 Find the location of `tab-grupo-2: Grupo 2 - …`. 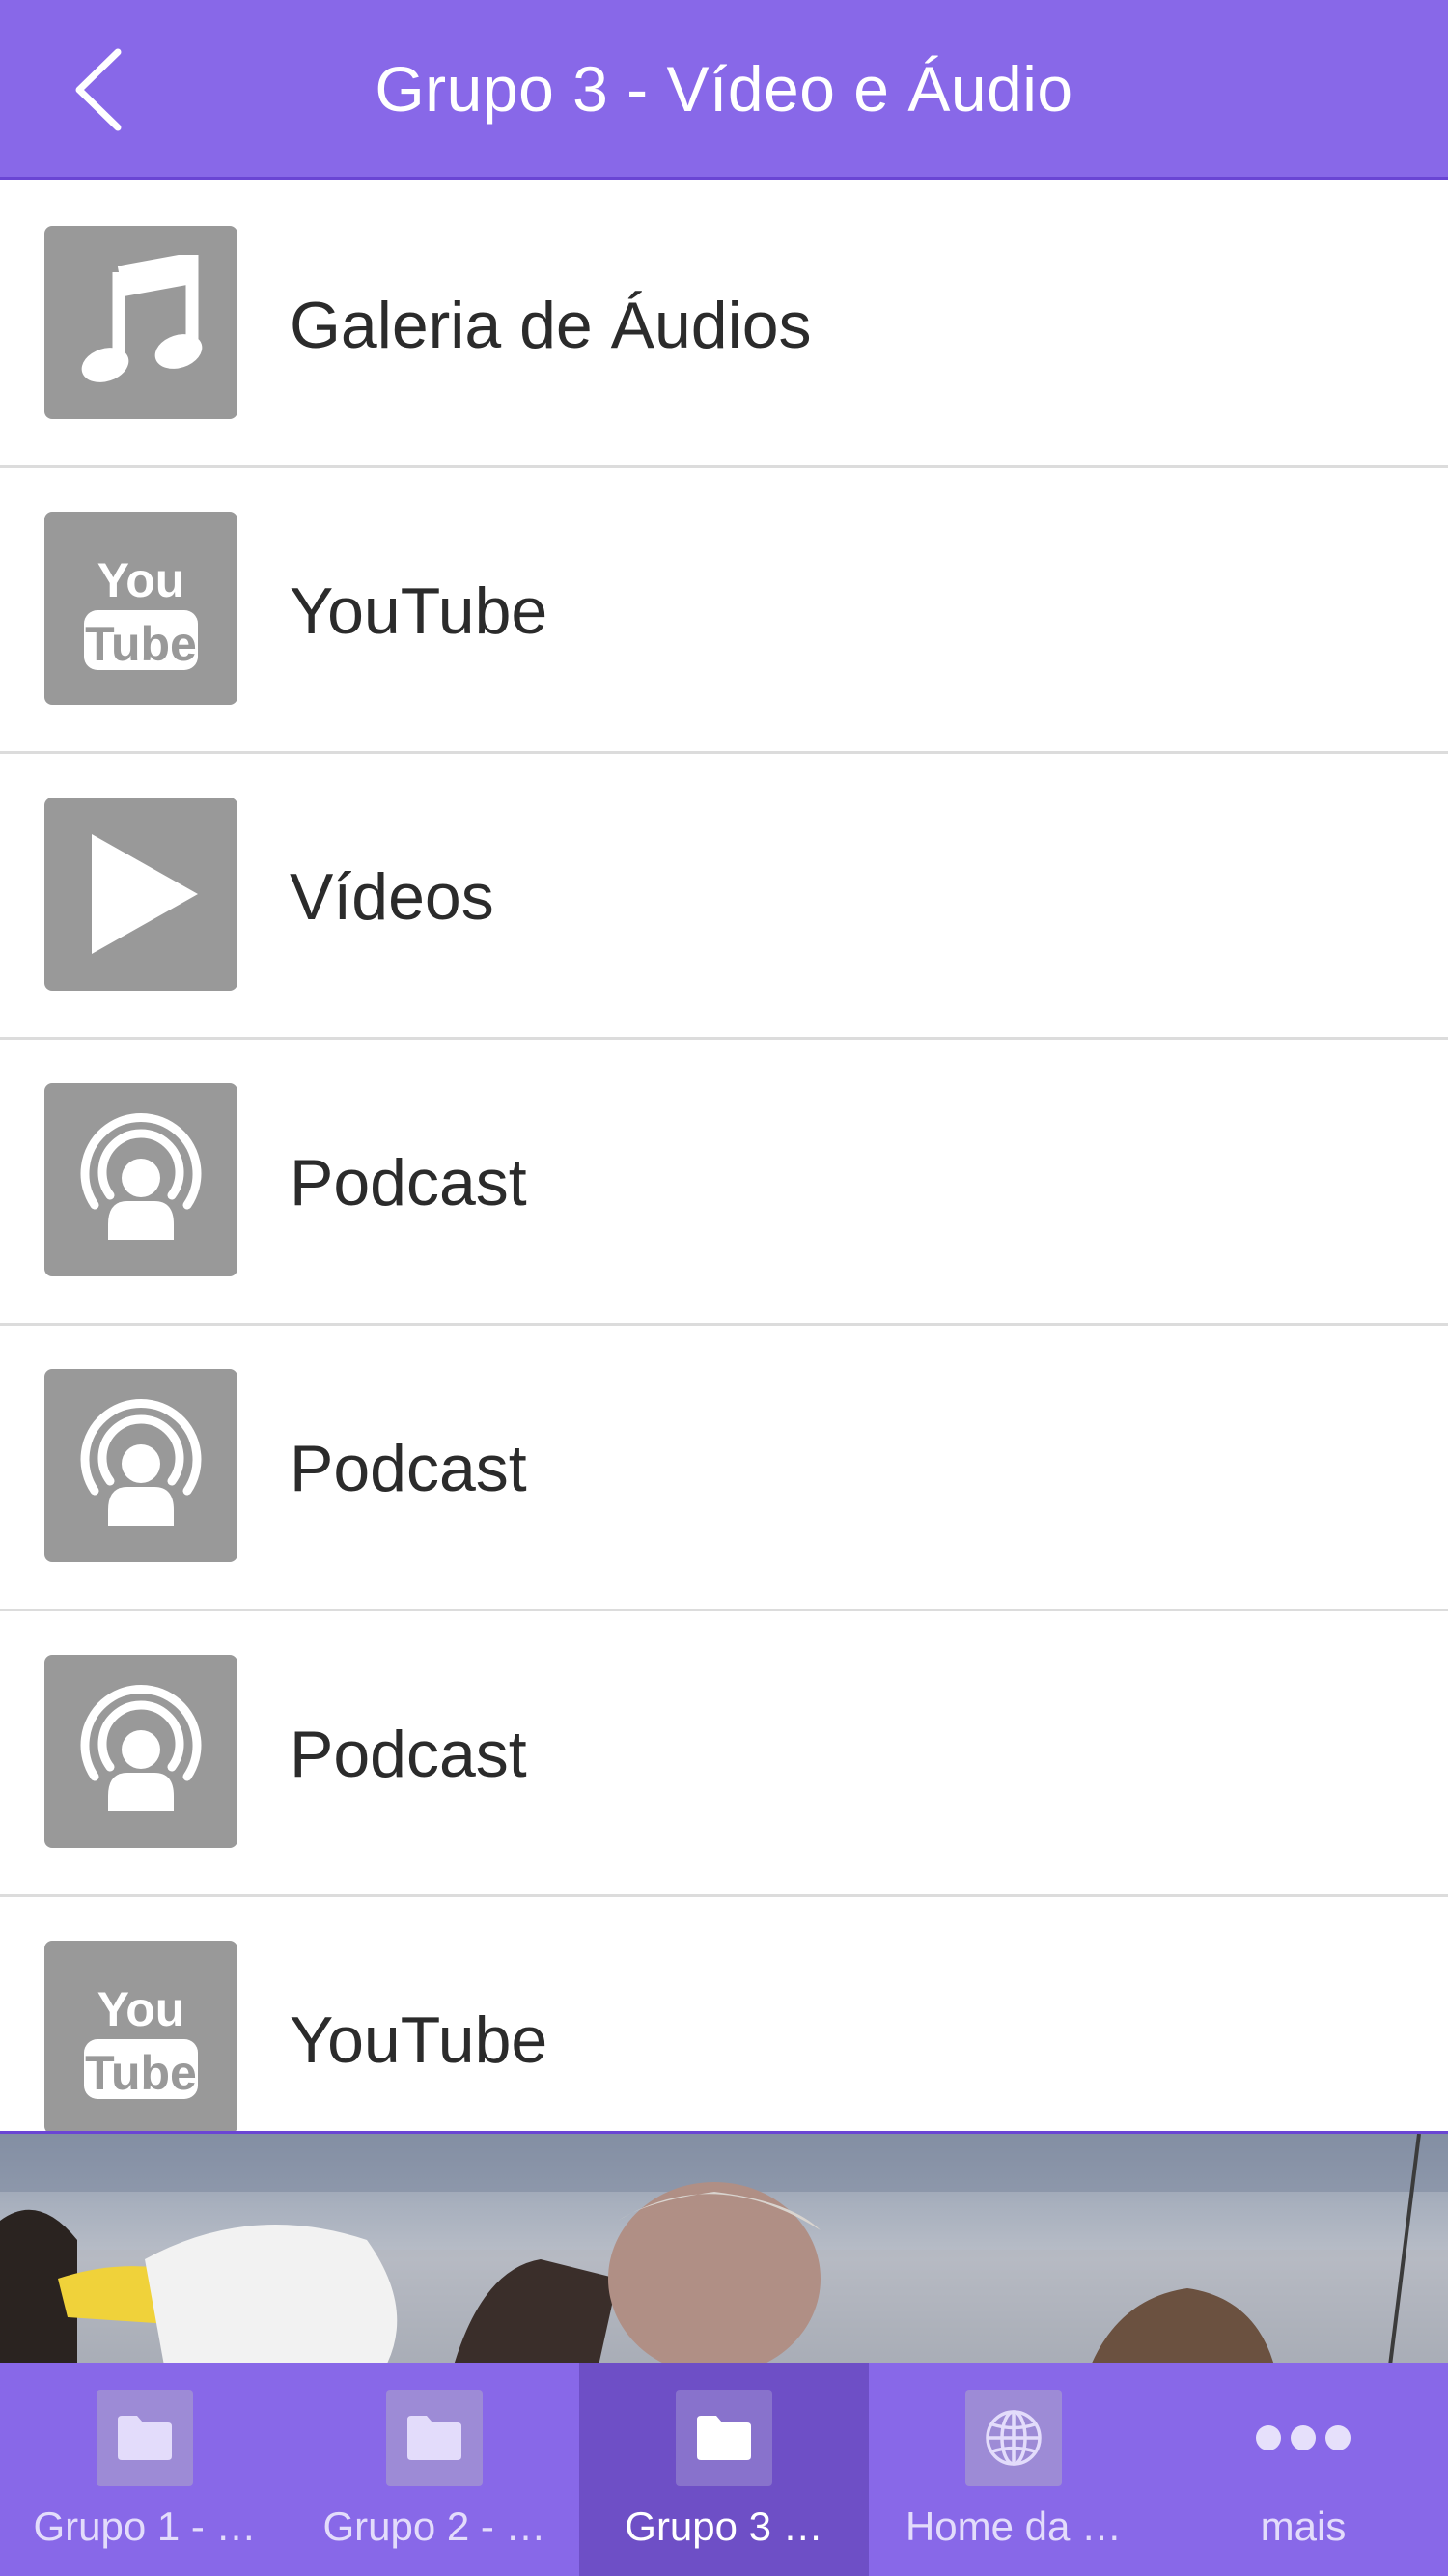

tab-grupo-2: Grupo 2 - … is located at coordinates (435, 2470).